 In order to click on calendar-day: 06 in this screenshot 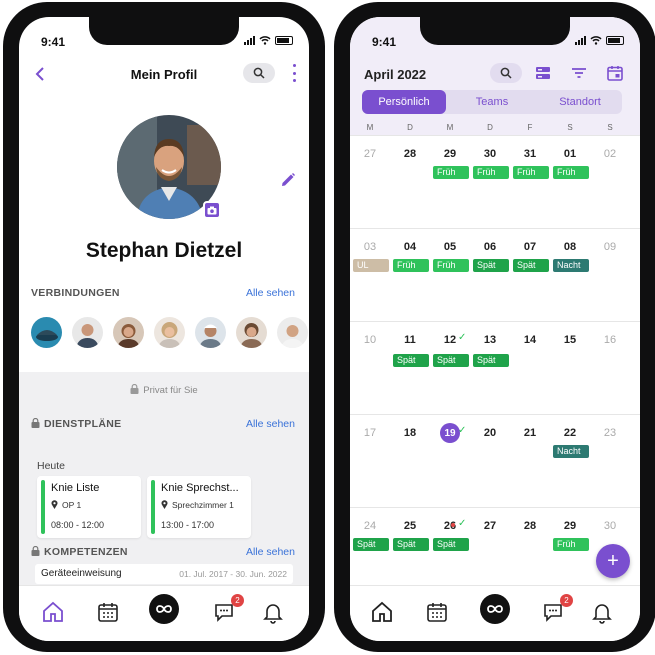, I will do `click(490, 247)`.